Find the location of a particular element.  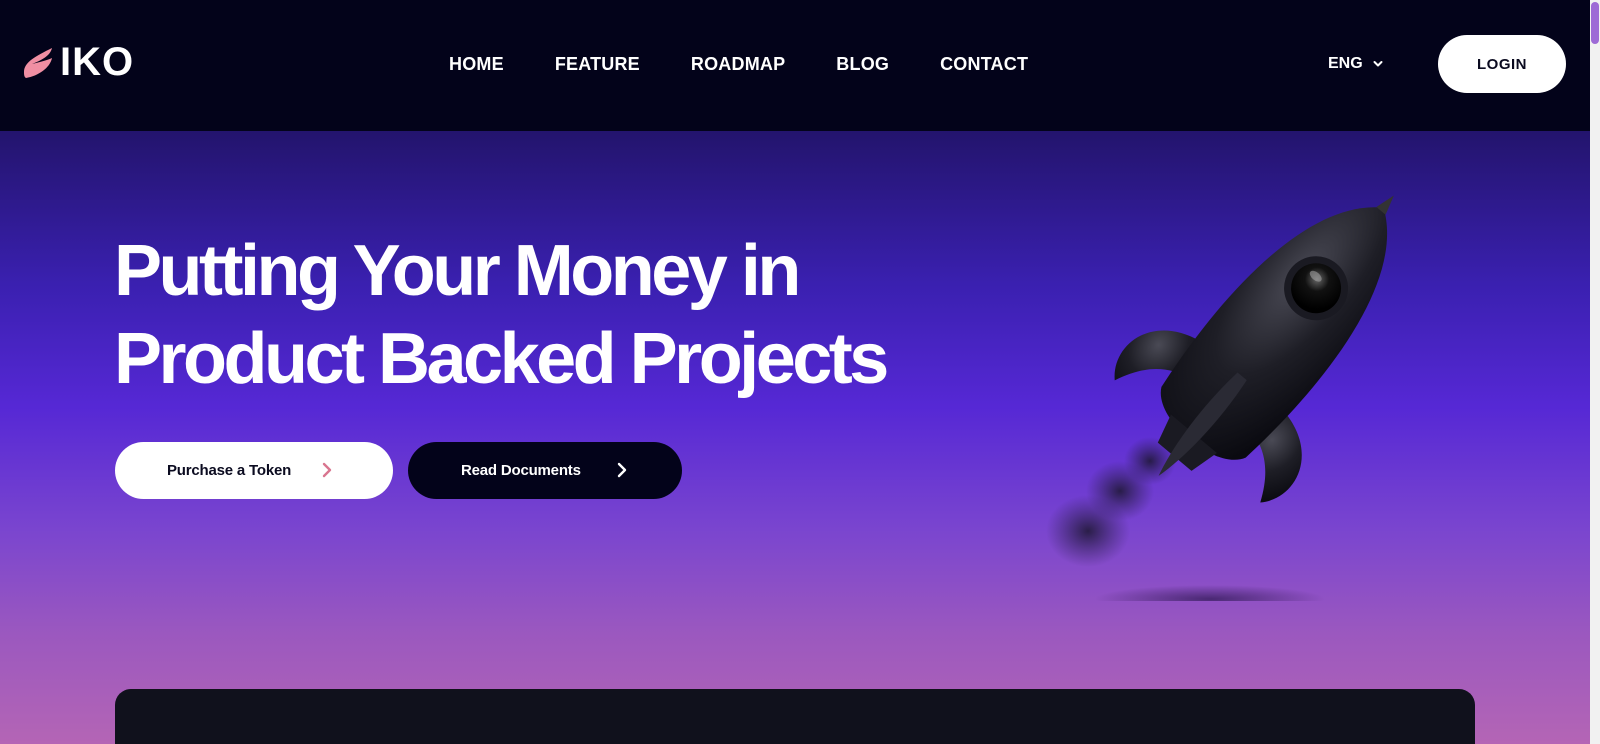

hero-title-line-2: Product Backed Projects is located at coordinates (501, 359).